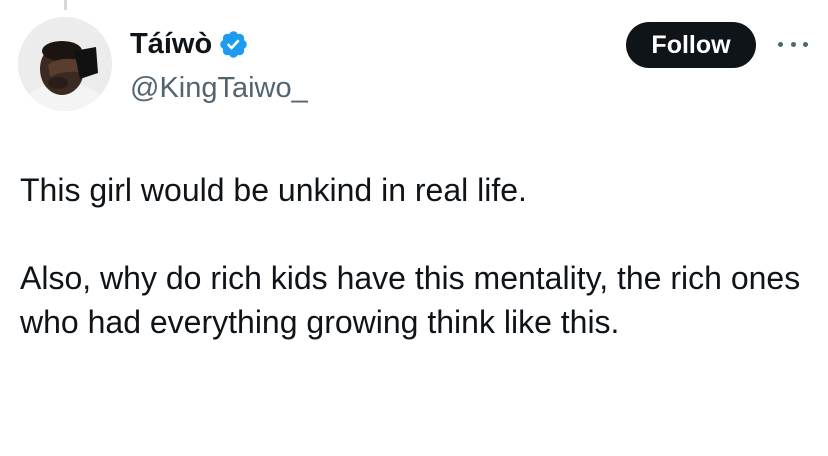 Image resolution: width=828 pixels, height=456 pixels. I want to click on more-horizontal-icon, so click(793, 44).